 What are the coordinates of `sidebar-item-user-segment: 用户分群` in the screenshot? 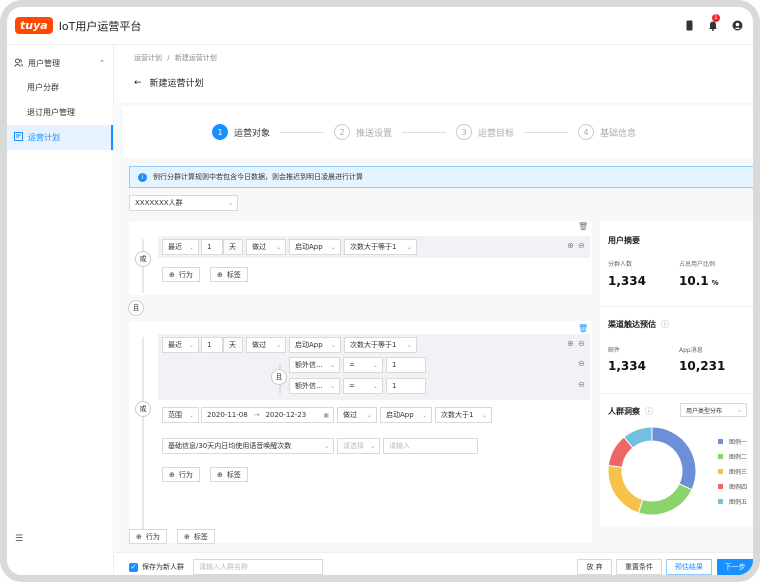 It's located at (60, 87).